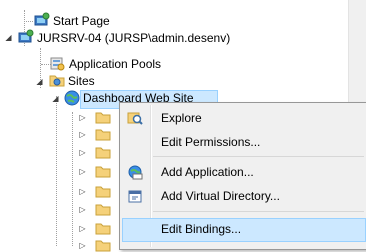 The width and height of the screenshot is (366, 252). What do you see at coordinates (57, 64) in the screenshot?
I see `application-pools-icon` at bounding box center [57, 64].